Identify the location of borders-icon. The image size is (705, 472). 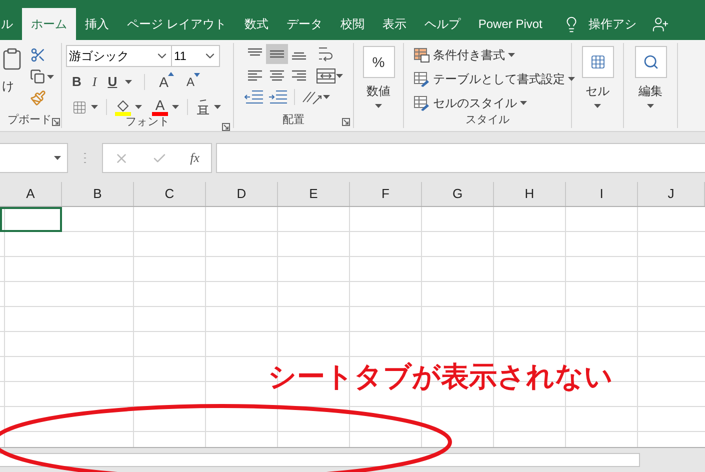
(79, 107).